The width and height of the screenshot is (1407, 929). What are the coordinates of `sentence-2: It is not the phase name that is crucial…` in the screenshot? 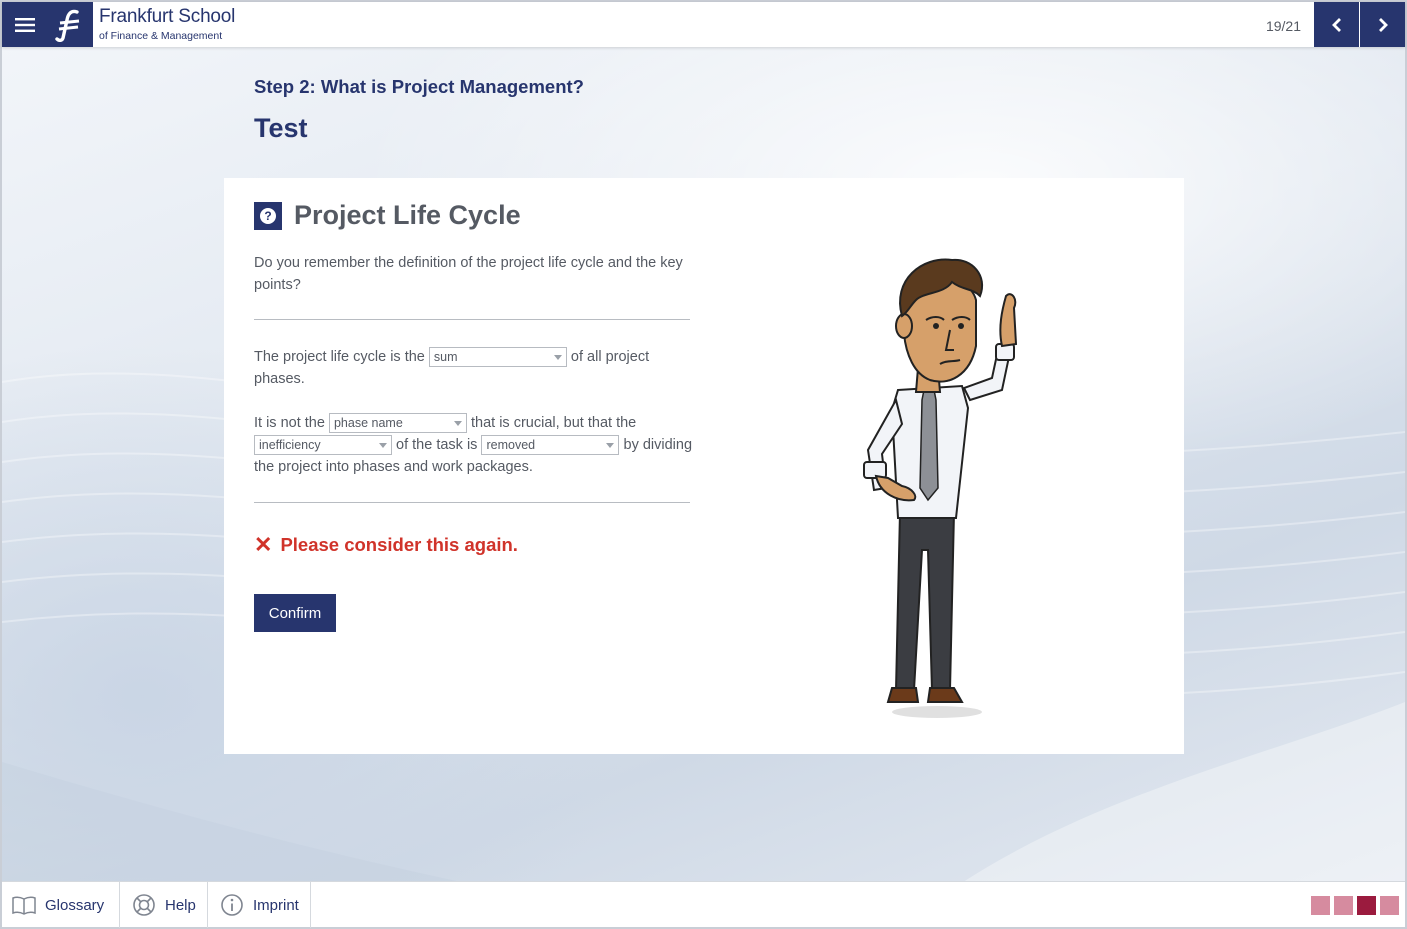 It's located at (474, 445).